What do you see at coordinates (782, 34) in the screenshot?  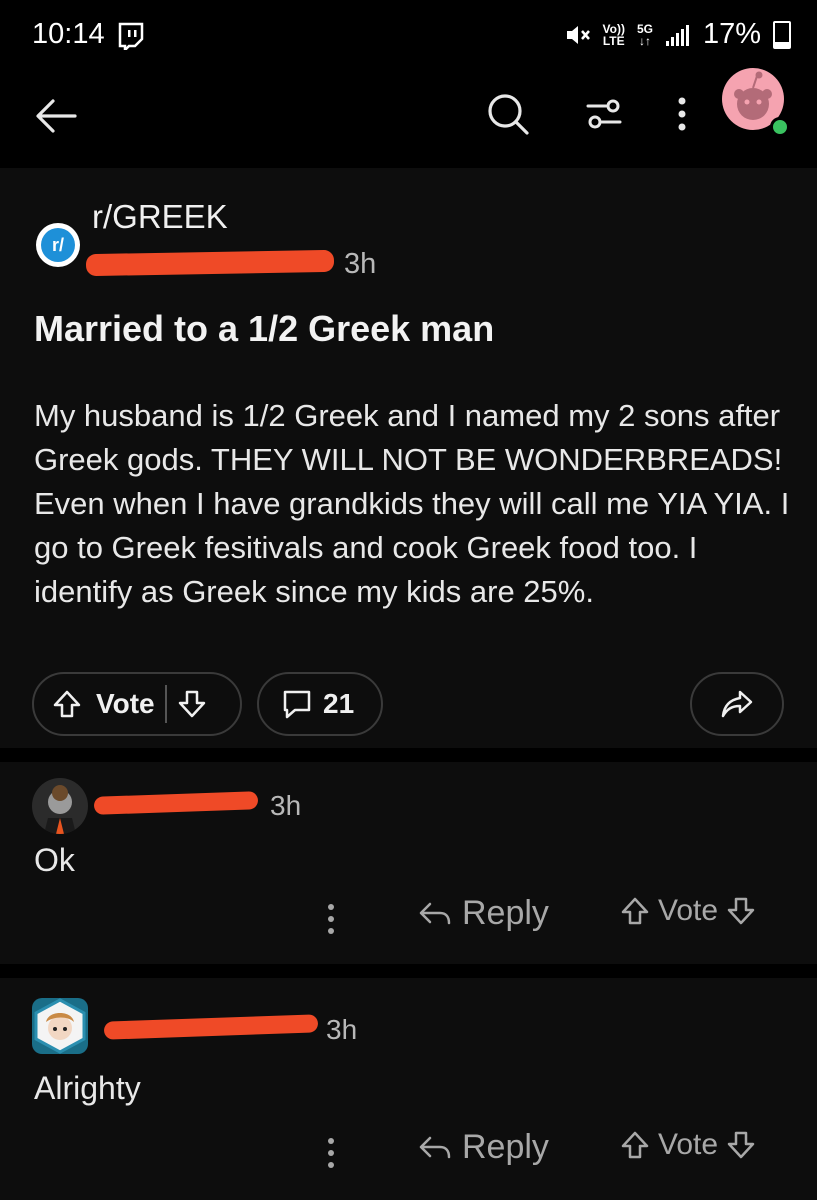 I see `battery-icon` at bounding box center [782, 34].